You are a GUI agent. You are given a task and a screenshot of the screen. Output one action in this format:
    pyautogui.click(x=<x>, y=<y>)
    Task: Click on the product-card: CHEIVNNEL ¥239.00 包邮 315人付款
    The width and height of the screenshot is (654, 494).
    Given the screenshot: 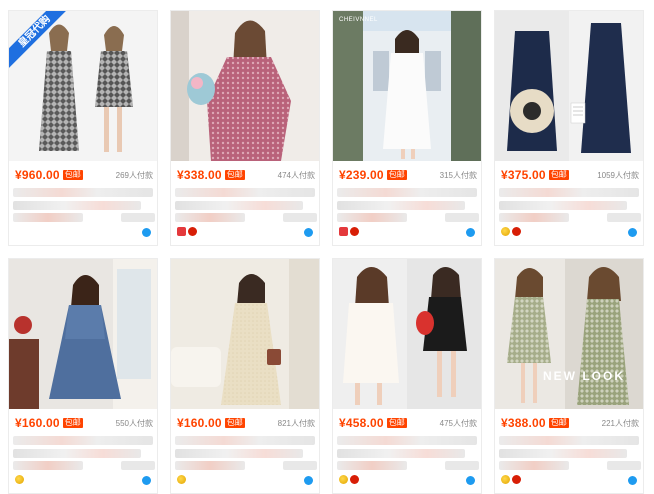 What is the action you would take?
    pyautogui.click(x=407, y=128)
    